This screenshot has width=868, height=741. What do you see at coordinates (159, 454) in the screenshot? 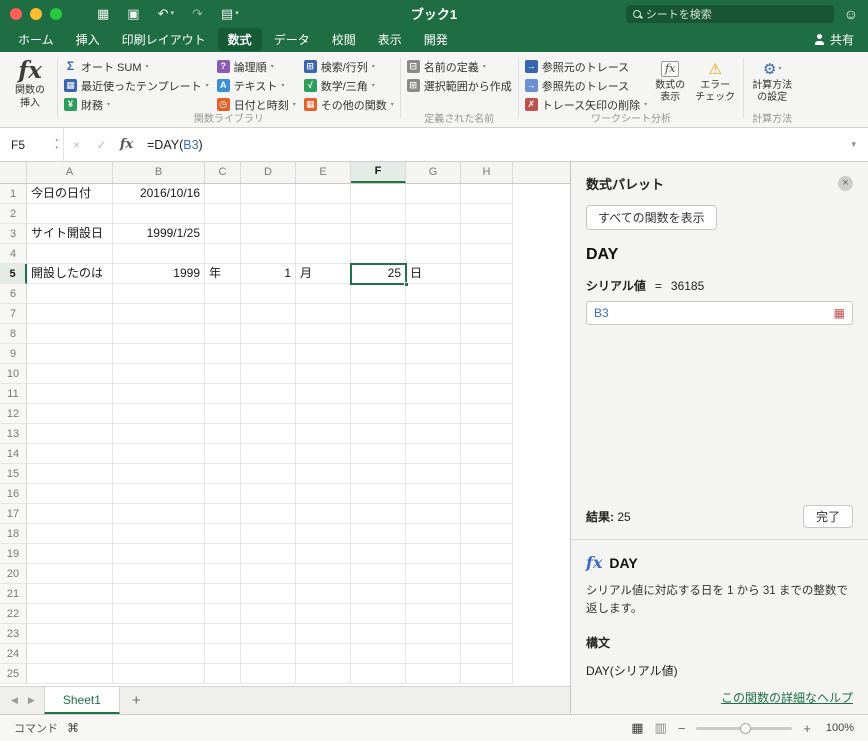
I see `cell-B14` at bounding box center [159, 454].